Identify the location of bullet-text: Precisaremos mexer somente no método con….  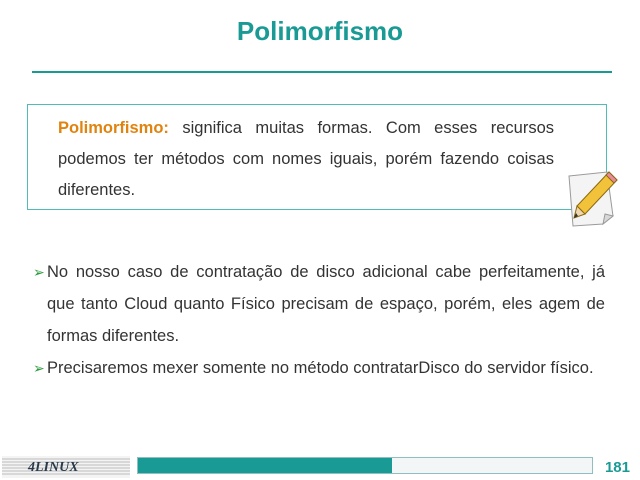
(320, 368).